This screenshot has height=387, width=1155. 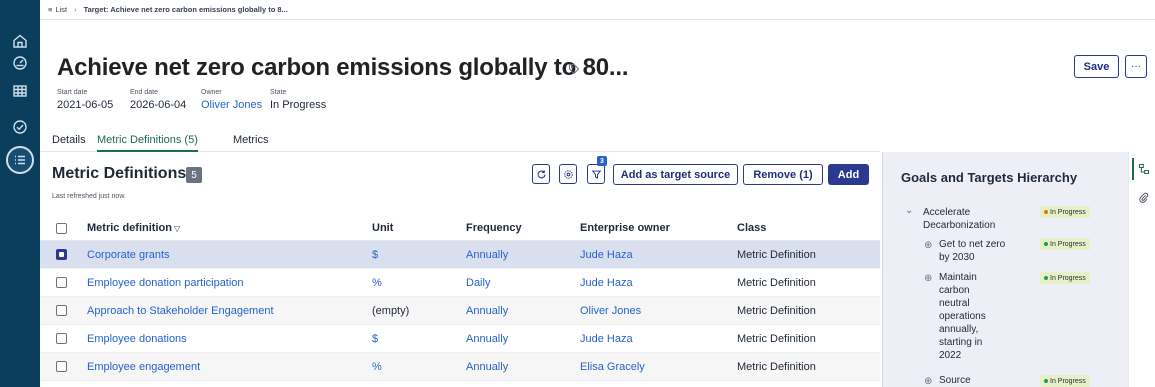 I want to click on table-icon, so click(x=20, y=91).